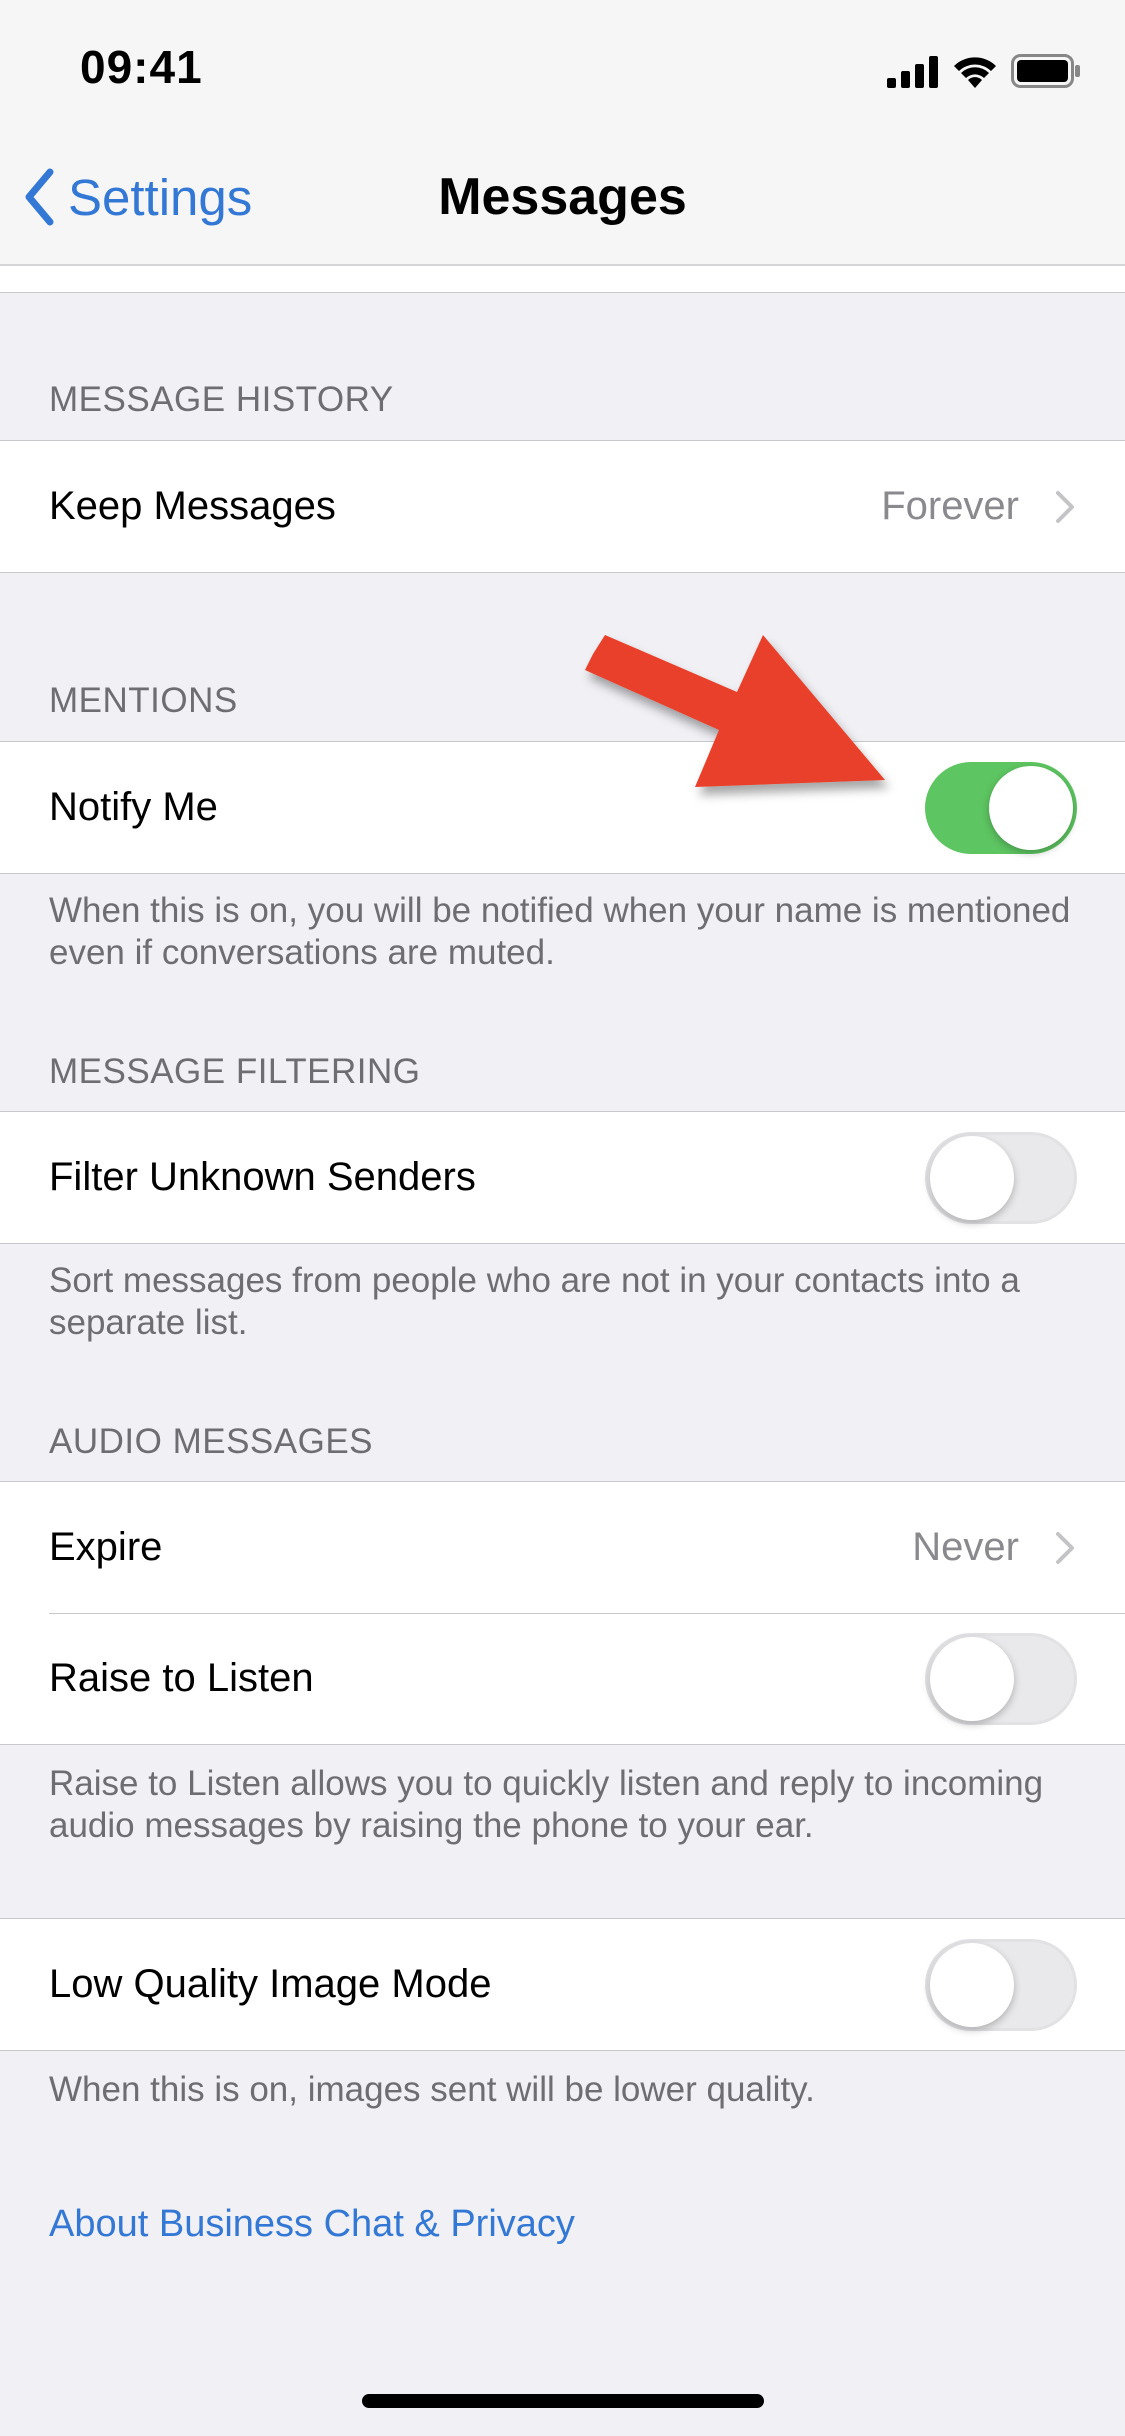 Image resolution: width=1125 pixels, height=2436 pixels. I want to click on section-header-message-history: MESSAGE HISTORY, so click(221, 399).